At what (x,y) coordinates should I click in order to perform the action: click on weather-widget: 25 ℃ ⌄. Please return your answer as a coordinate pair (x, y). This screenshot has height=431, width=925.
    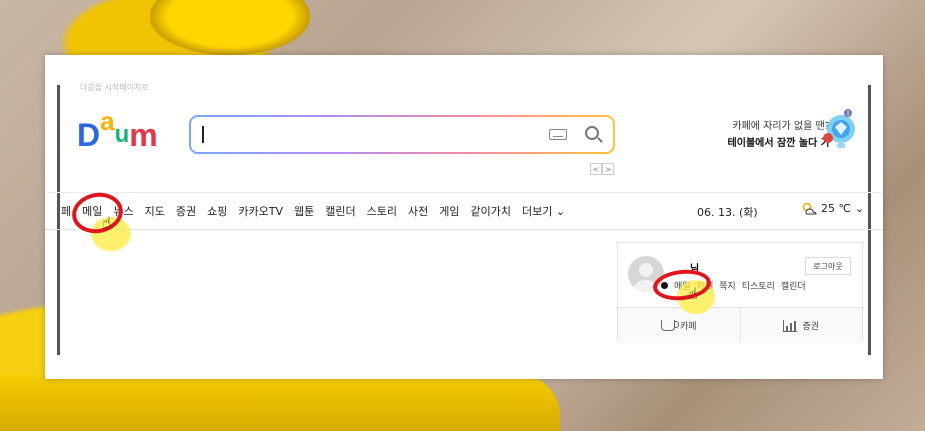
    Looking at the image, I should click on (832, 208).